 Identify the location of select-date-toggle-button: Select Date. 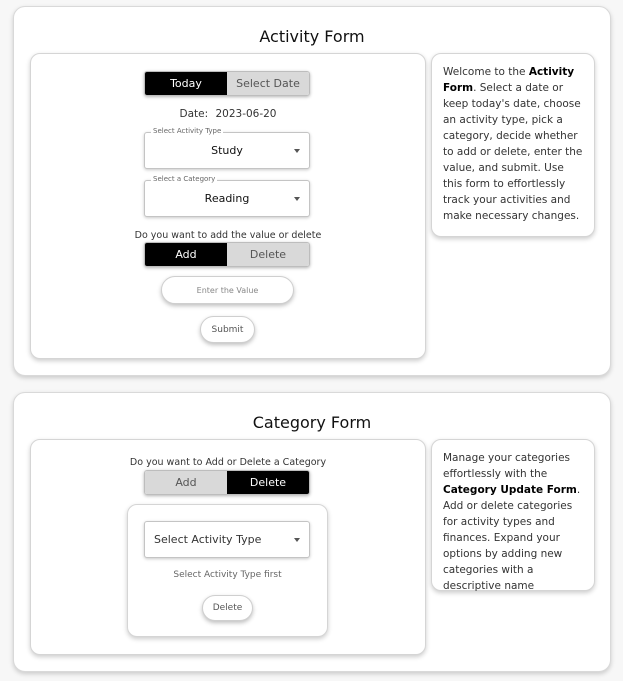
(268, 83).